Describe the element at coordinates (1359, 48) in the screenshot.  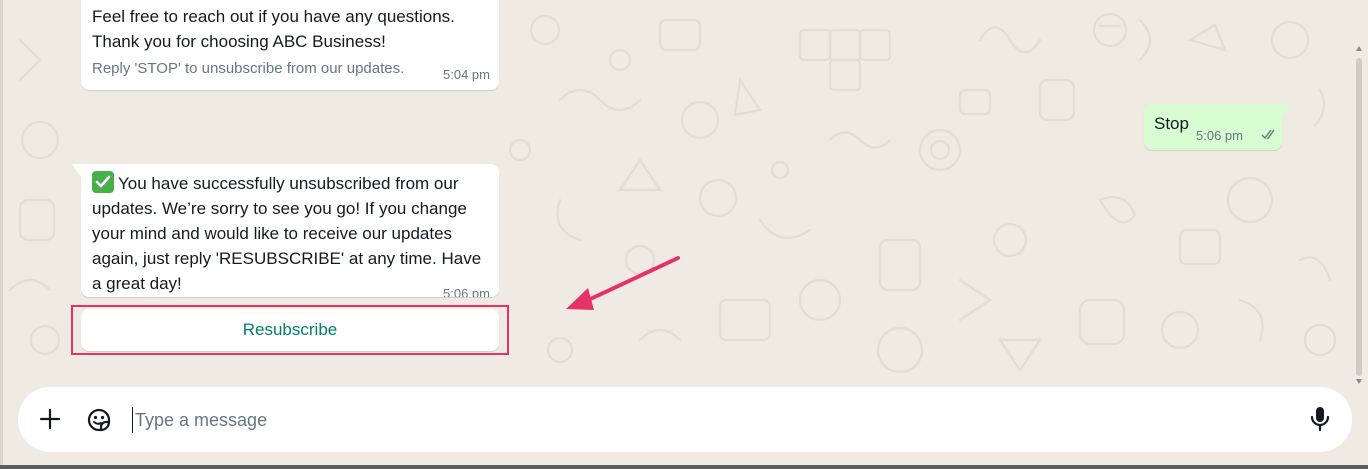
I see `scrollbar-up-arrow-icon` at that location.